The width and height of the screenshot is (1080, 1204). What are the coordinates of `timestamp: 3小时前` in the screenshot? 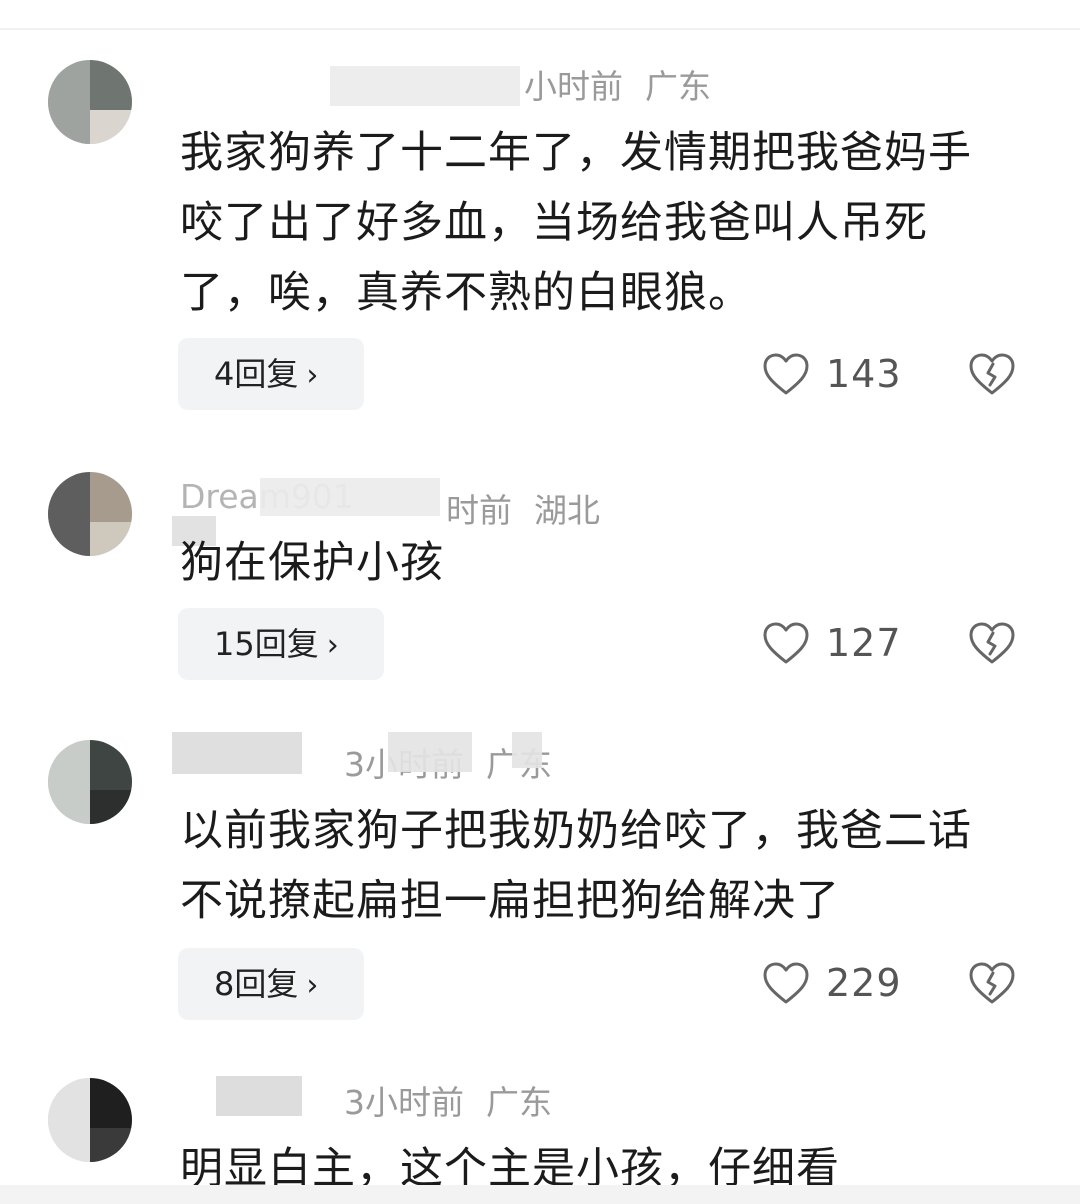 It's located at (404, 1102).